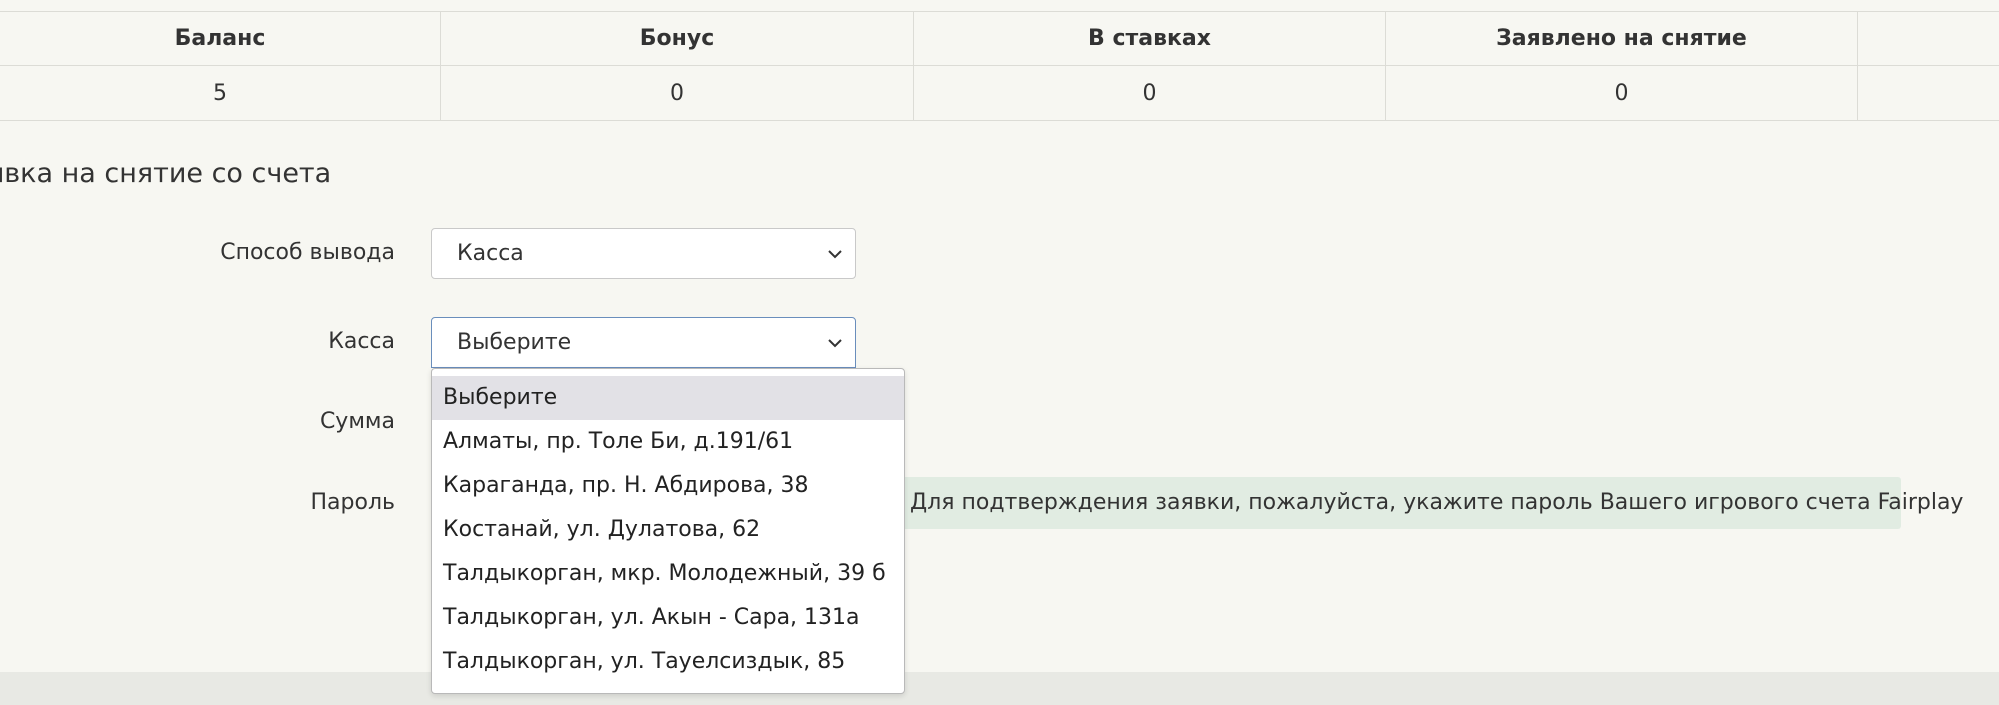  Describe the element at coordinates (1149, 93) in the screenshot. I see `value-in-bets: 0` at that location.